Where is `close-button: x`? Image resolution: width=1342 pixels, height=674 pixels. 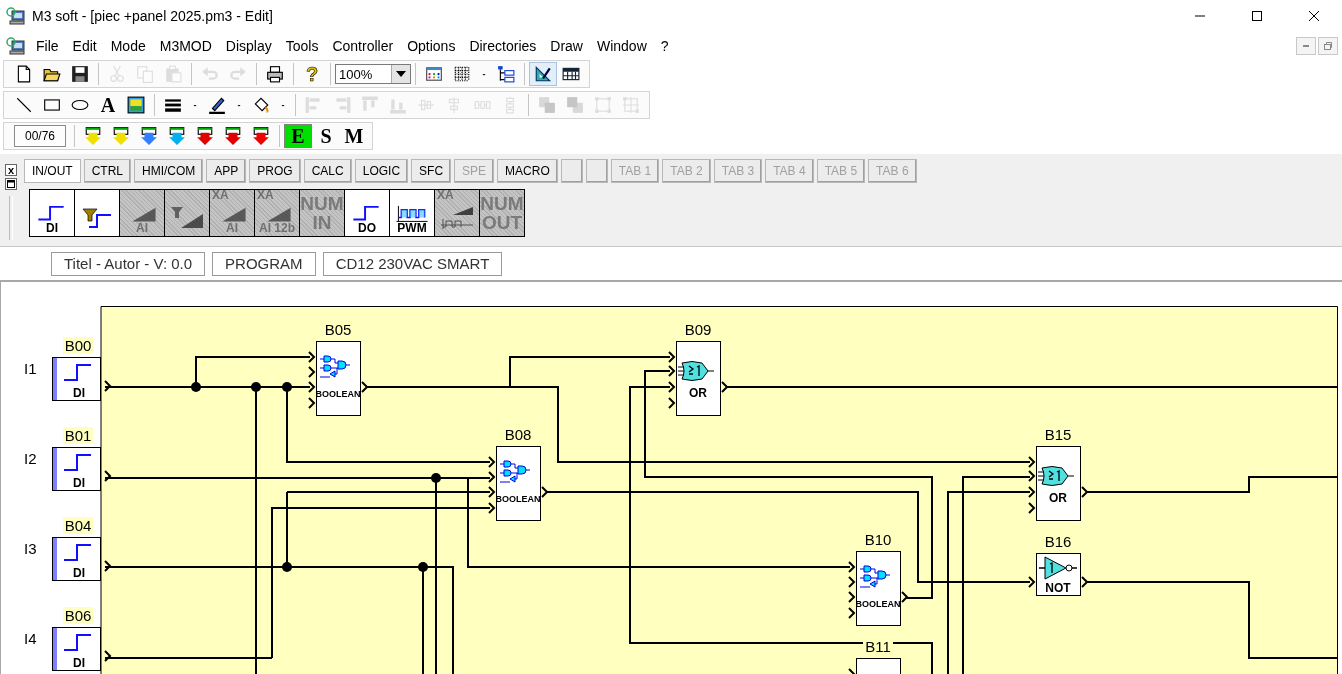
close-button: x is located at coordinates (11, 170).